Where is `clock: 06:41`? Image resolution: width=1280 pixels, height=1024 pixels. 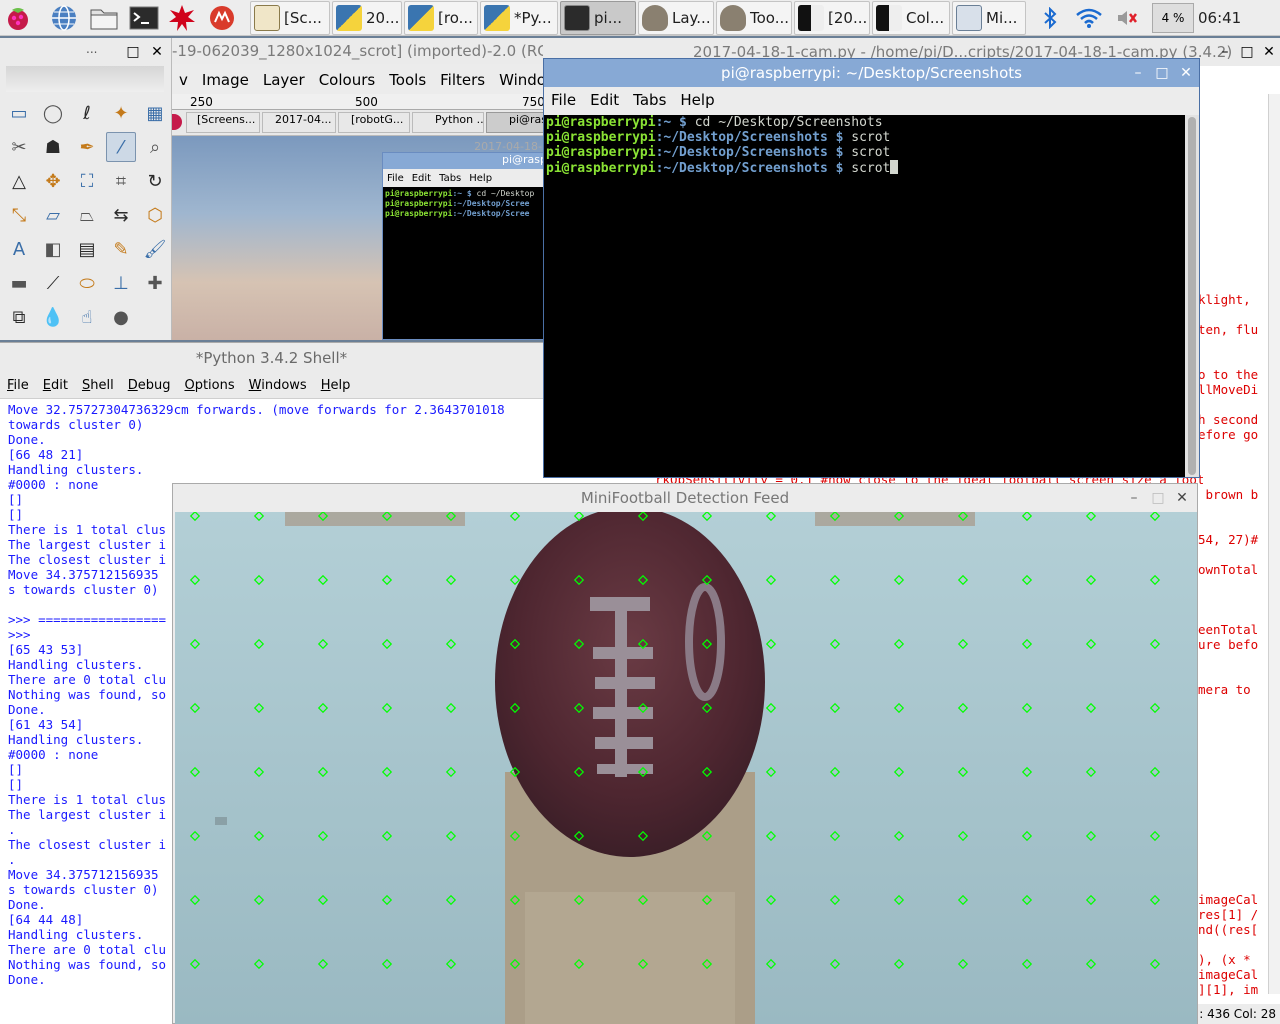
clock: 06:41 is located at coordinates (1220, 18).